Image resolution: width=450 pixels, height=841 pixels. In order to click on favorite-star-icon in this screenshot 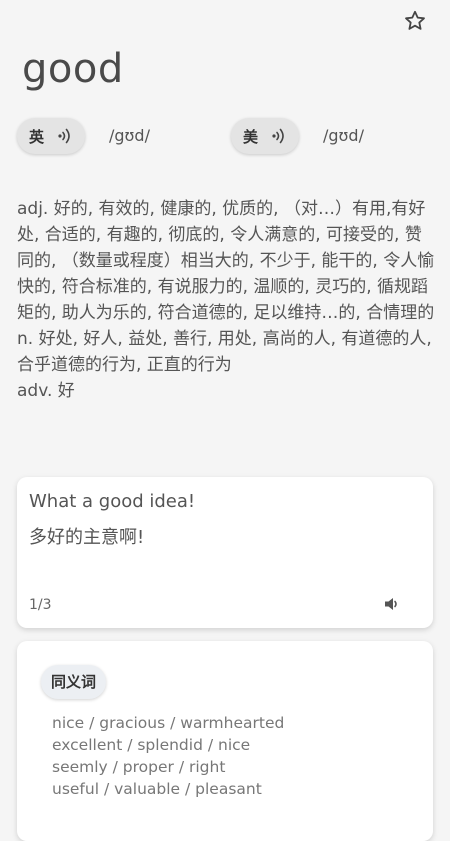, I will do `click(415, 21)`.